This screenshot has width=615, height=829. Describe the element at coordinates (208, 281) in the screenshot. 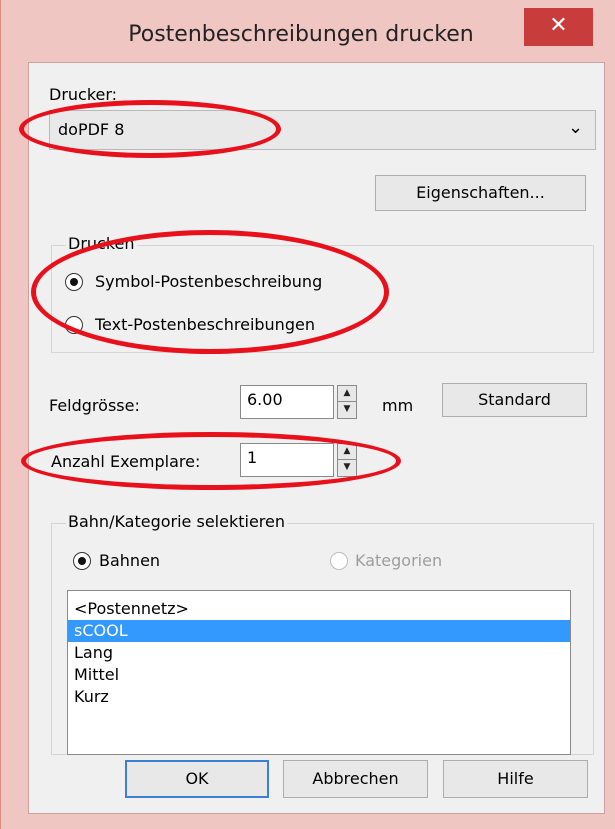

I see `symbol-description-label: Symbol-Postenbeschreibung` at that location.